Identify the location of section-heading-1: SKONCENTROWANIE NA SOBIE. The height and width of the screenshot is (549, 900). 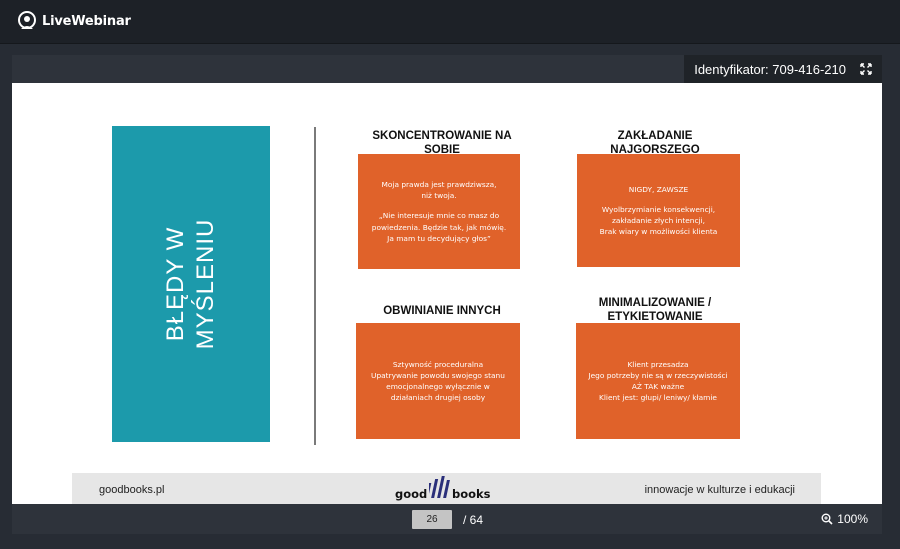
(442, 143).